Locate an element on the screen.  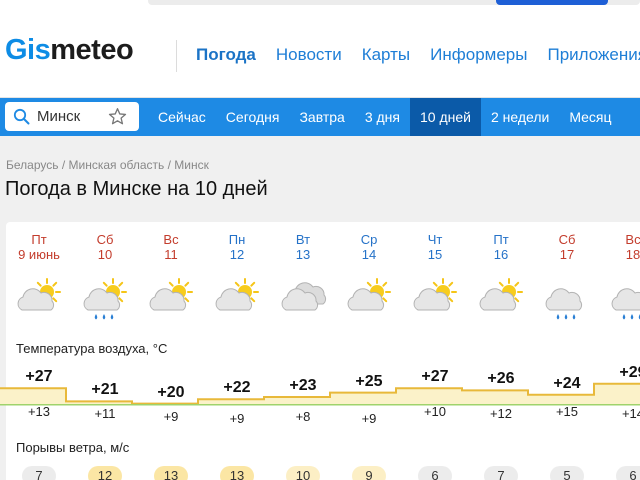
day-header: Пт 16 is located at coordinates (501, 247).